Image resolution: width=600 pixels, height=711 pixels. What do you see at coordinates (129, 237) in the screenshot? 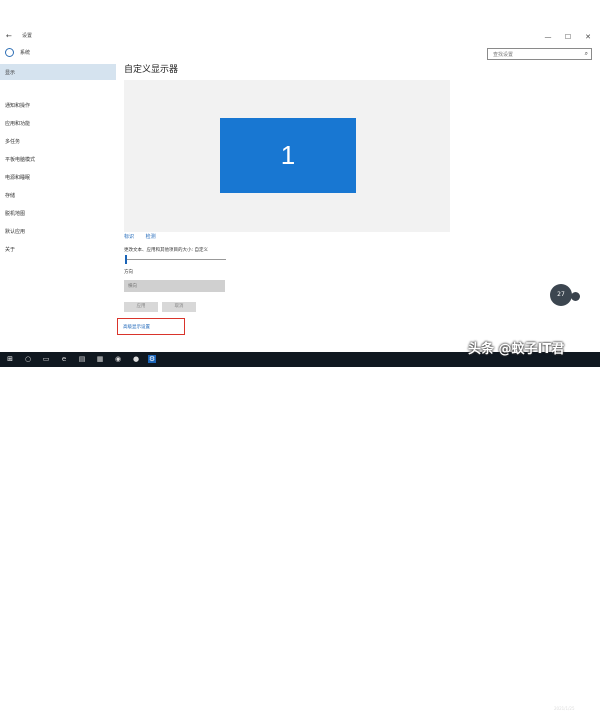
I see `identify-link: 标识` at bounding box center [129, 237].